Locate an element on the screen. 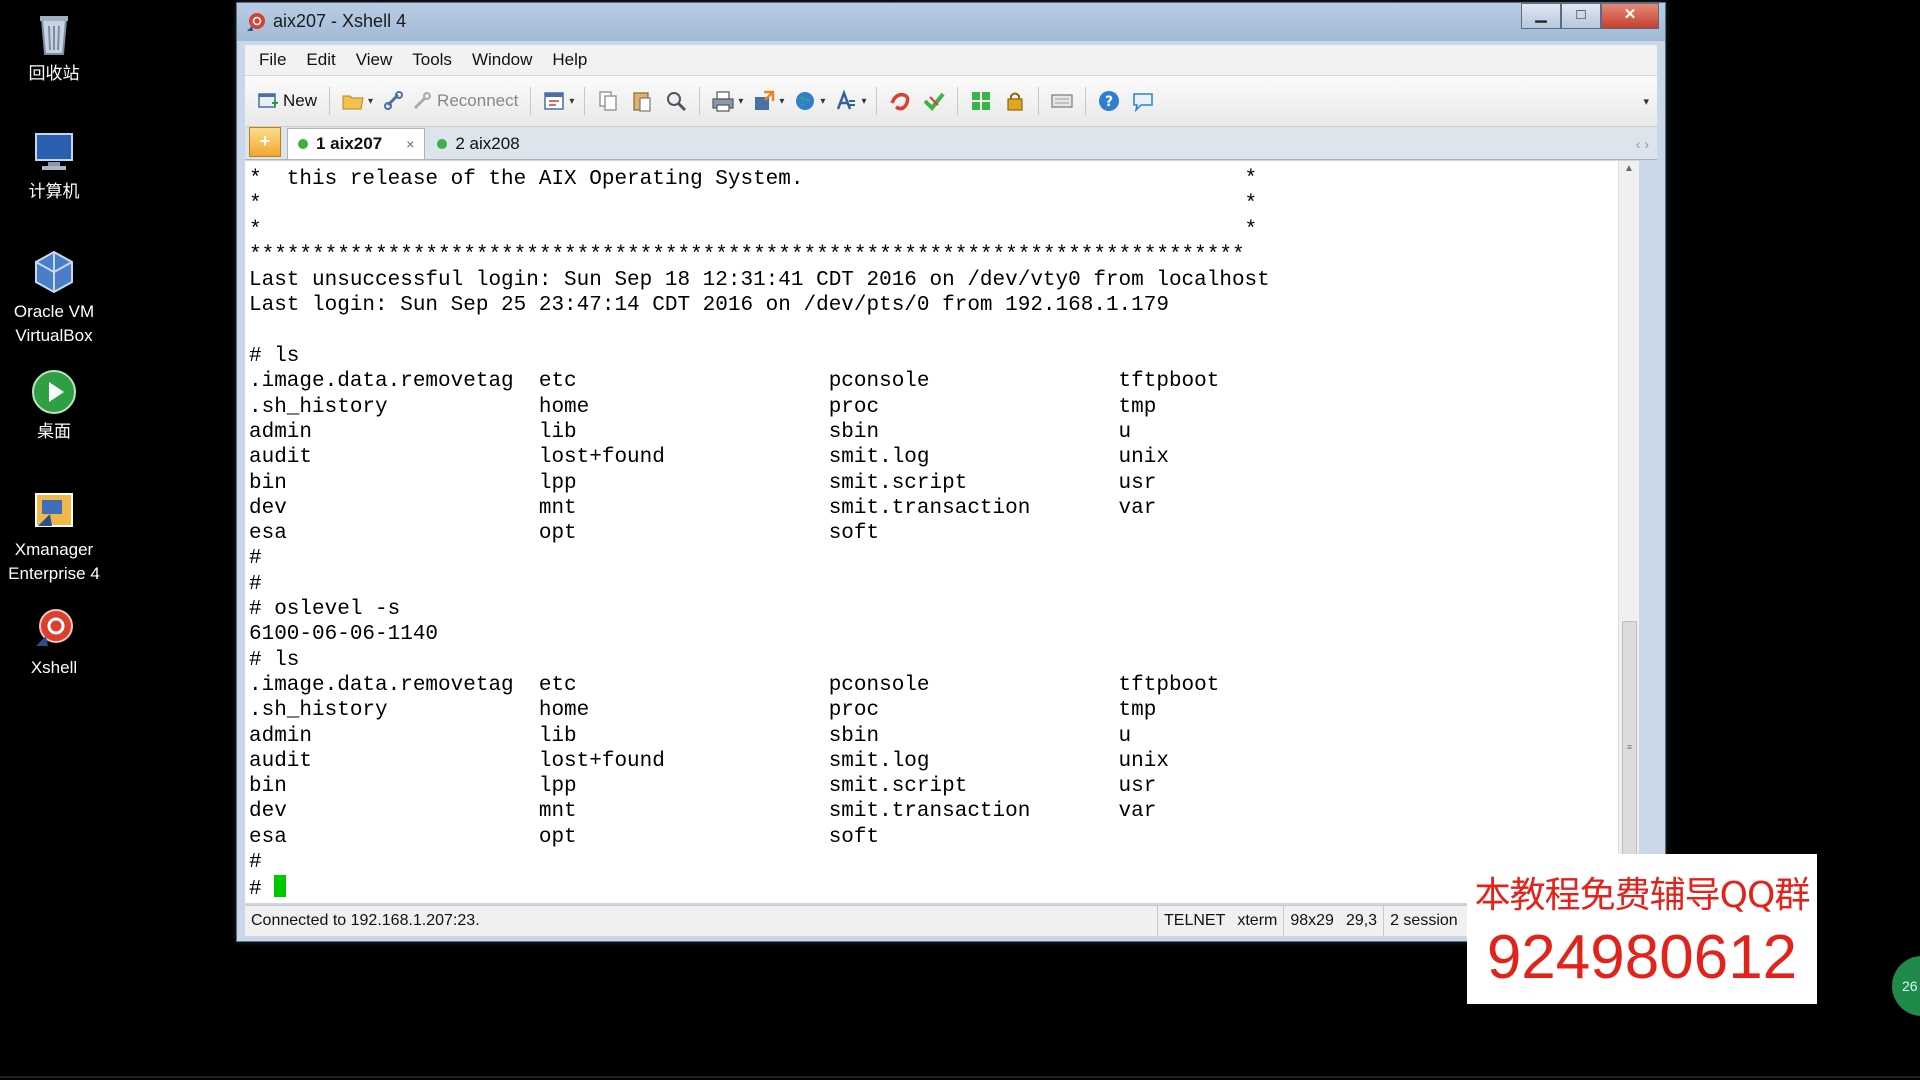 This screenshot has height=1080, width=1920. desktop-icon-label: Xmanager Enterprise 4 is located at coordinates (54, 561).